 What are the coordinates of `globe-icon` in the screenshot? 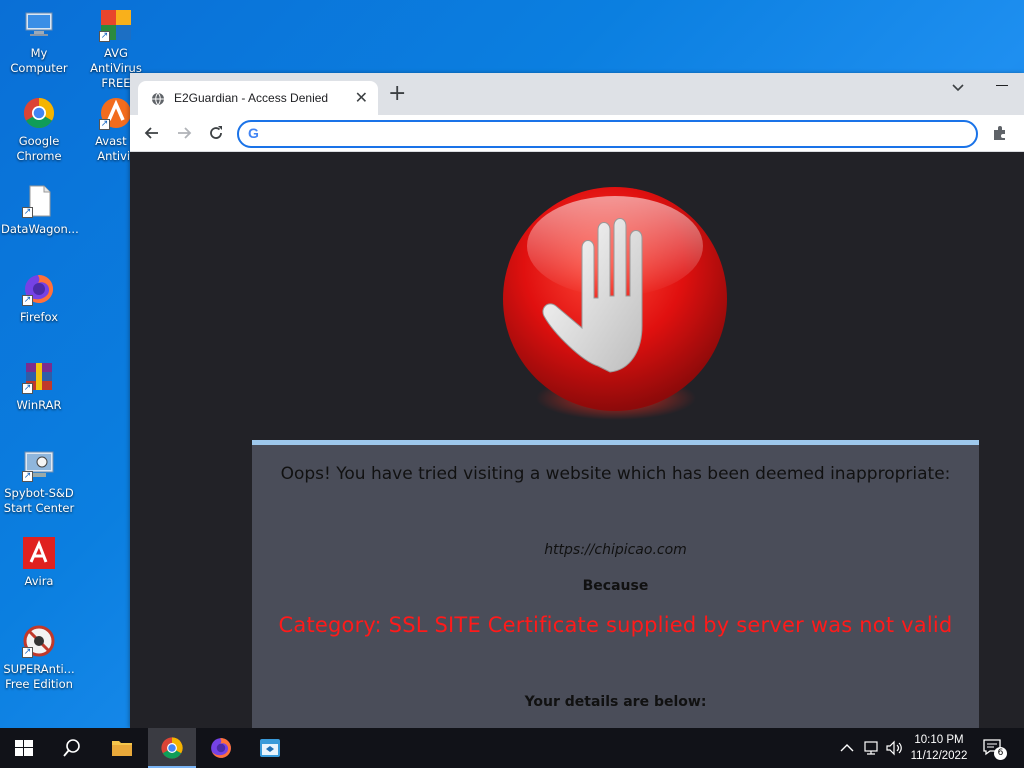 It's located at (158, 98).